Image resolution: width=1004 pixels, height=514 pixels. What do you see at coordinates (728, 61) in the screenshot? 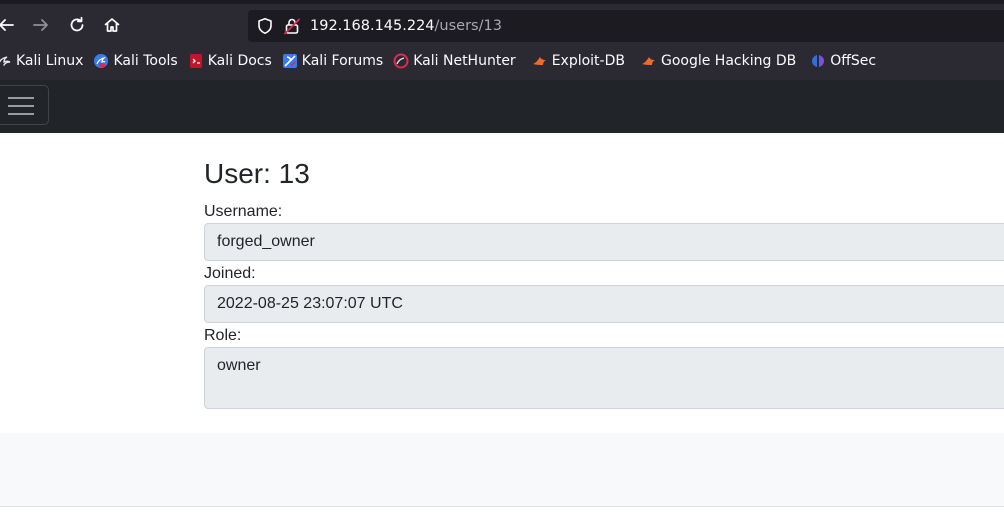
I see `bookmark-label: Google Hacking DB` at bounding box center [728, 61].